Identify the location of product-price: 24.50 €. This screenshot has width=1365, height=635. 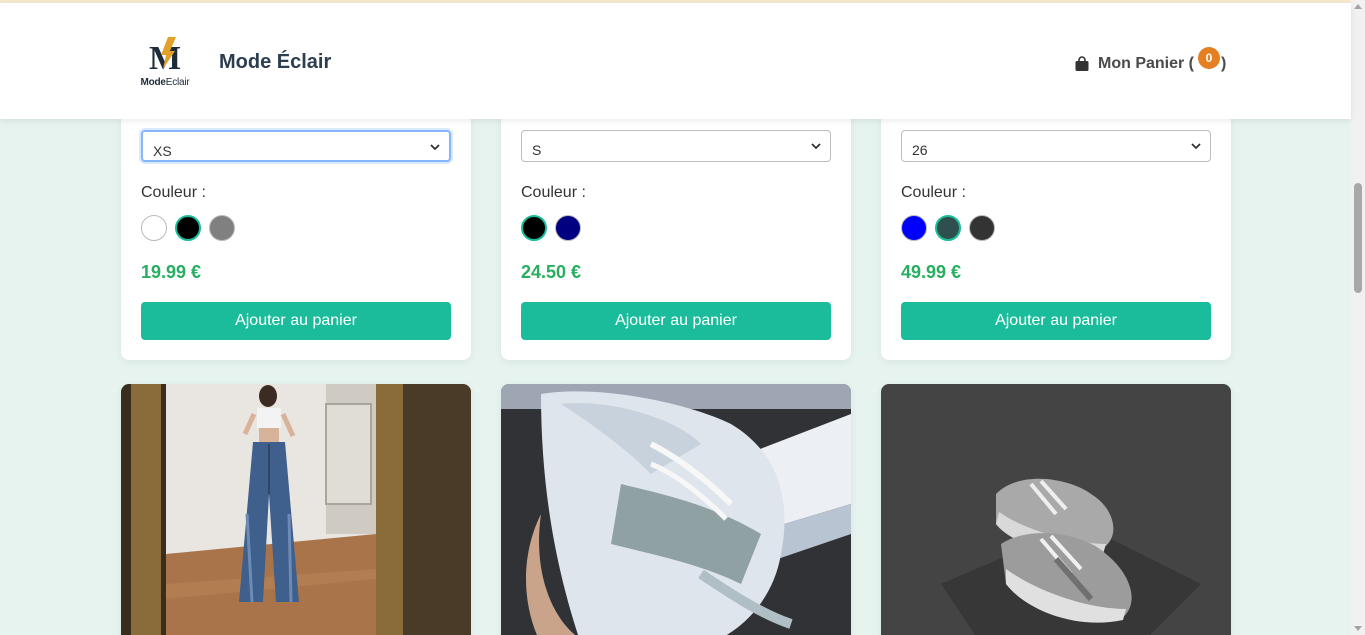
(551, 272).